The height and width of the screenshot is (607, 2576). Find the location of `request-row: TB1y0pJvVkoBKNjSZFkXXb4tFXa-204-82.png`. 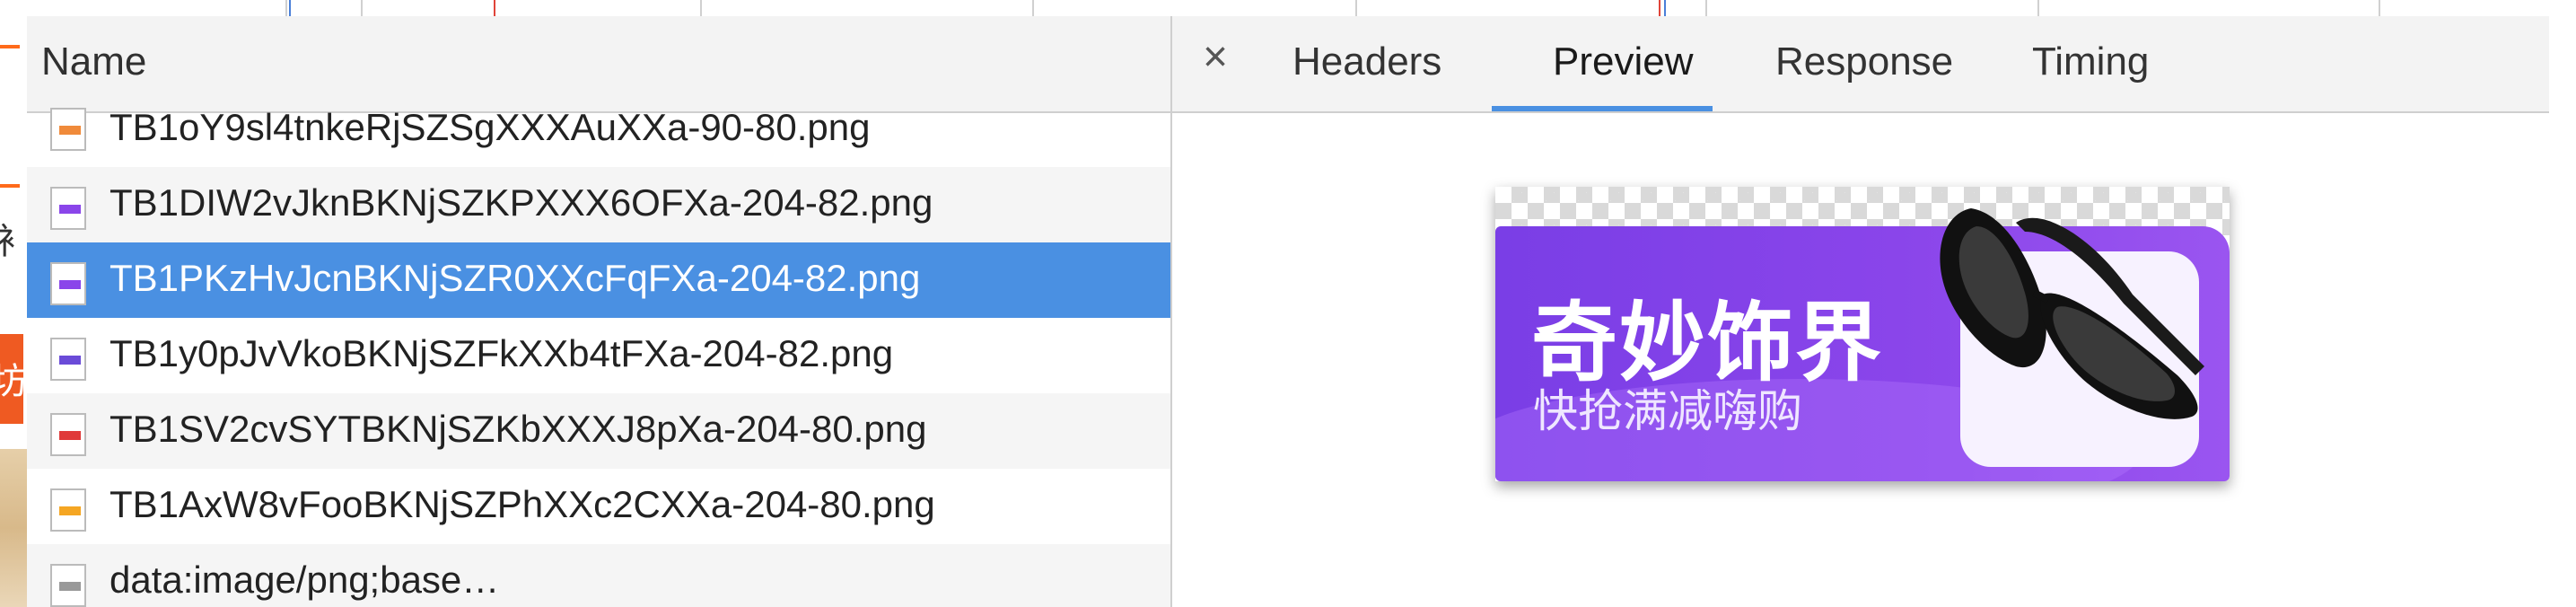

request-row: TB1y0pJvVkoBKNjSZFkXXb4tFXa-204-82.png is located at coordinates (598, 355).